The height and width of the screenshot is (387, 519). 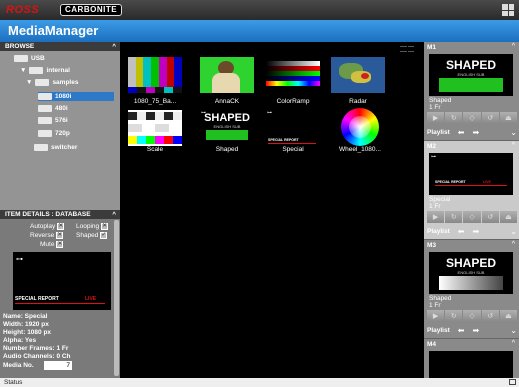 I want to click on meta-height: Height: 1080 px, so click(x=27, y=332).